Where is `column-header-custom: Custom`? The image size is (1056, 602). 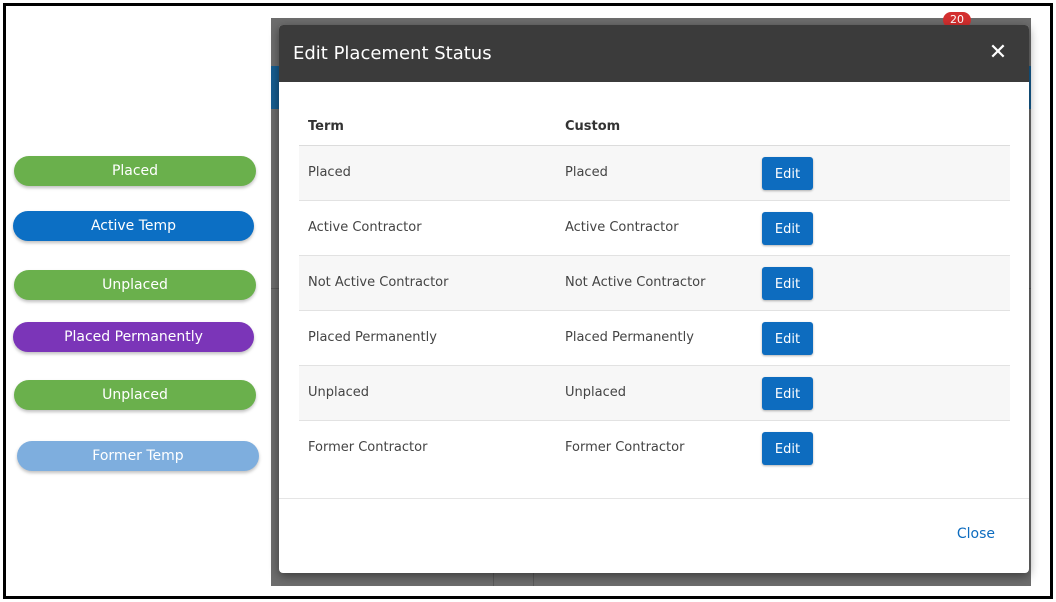 column-header-custom: Custom is located at coordinates (593, 126).